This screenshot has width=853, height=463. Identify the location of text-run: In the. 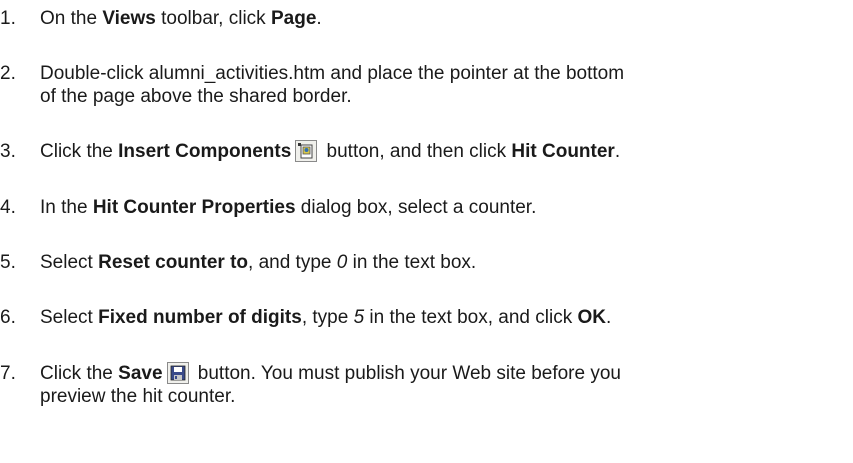
(66, 207).